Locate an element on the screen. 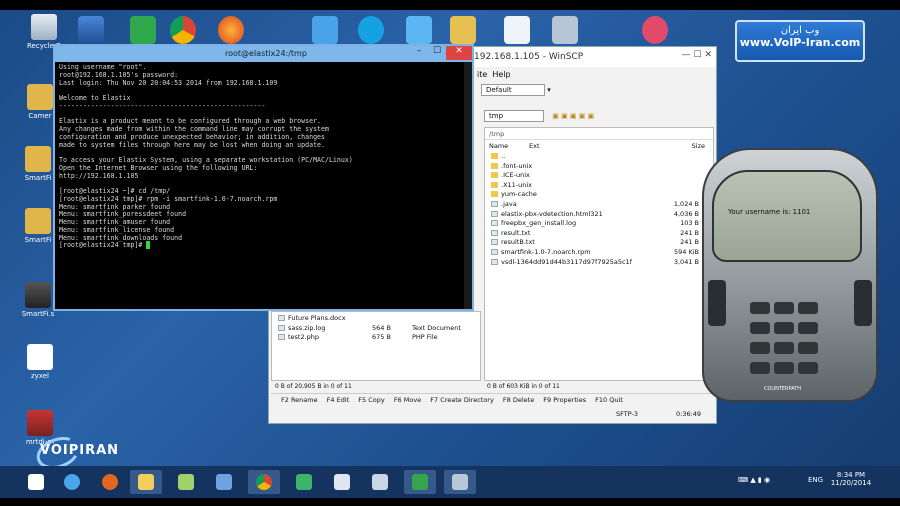  terminal-scrollbar is located at coordinates (468, 185).